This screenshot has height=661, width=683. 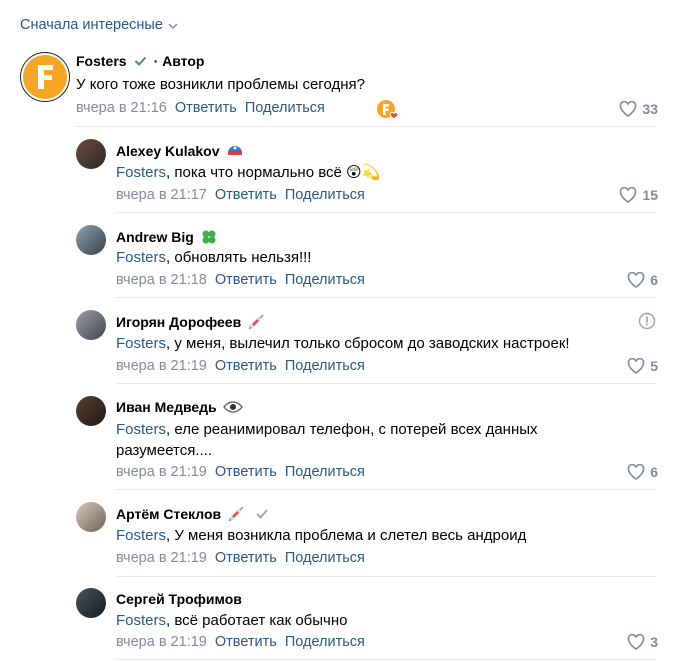 What do you see at coordinates (220, 84) in the screenshot?
I see `comment-text: У кого тоже возникли проблемы сегодня?` at bounding box center [220, 84].